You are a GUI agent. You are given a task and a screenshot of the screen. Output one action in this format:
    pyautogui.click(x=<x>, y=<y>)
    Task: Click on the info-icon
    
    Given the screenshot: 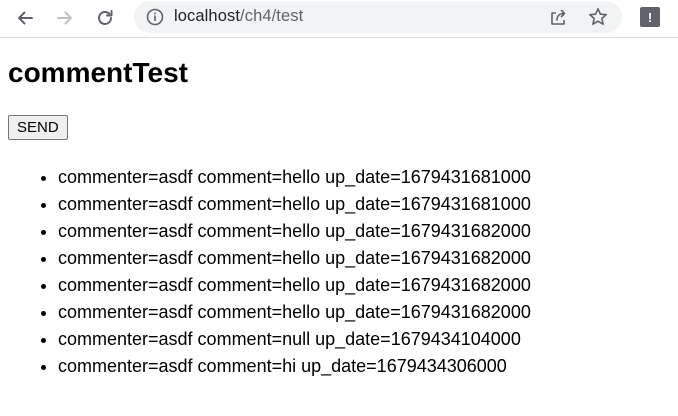 What is the action you would take?
    pyautogui.click(x=155, y=17)
    